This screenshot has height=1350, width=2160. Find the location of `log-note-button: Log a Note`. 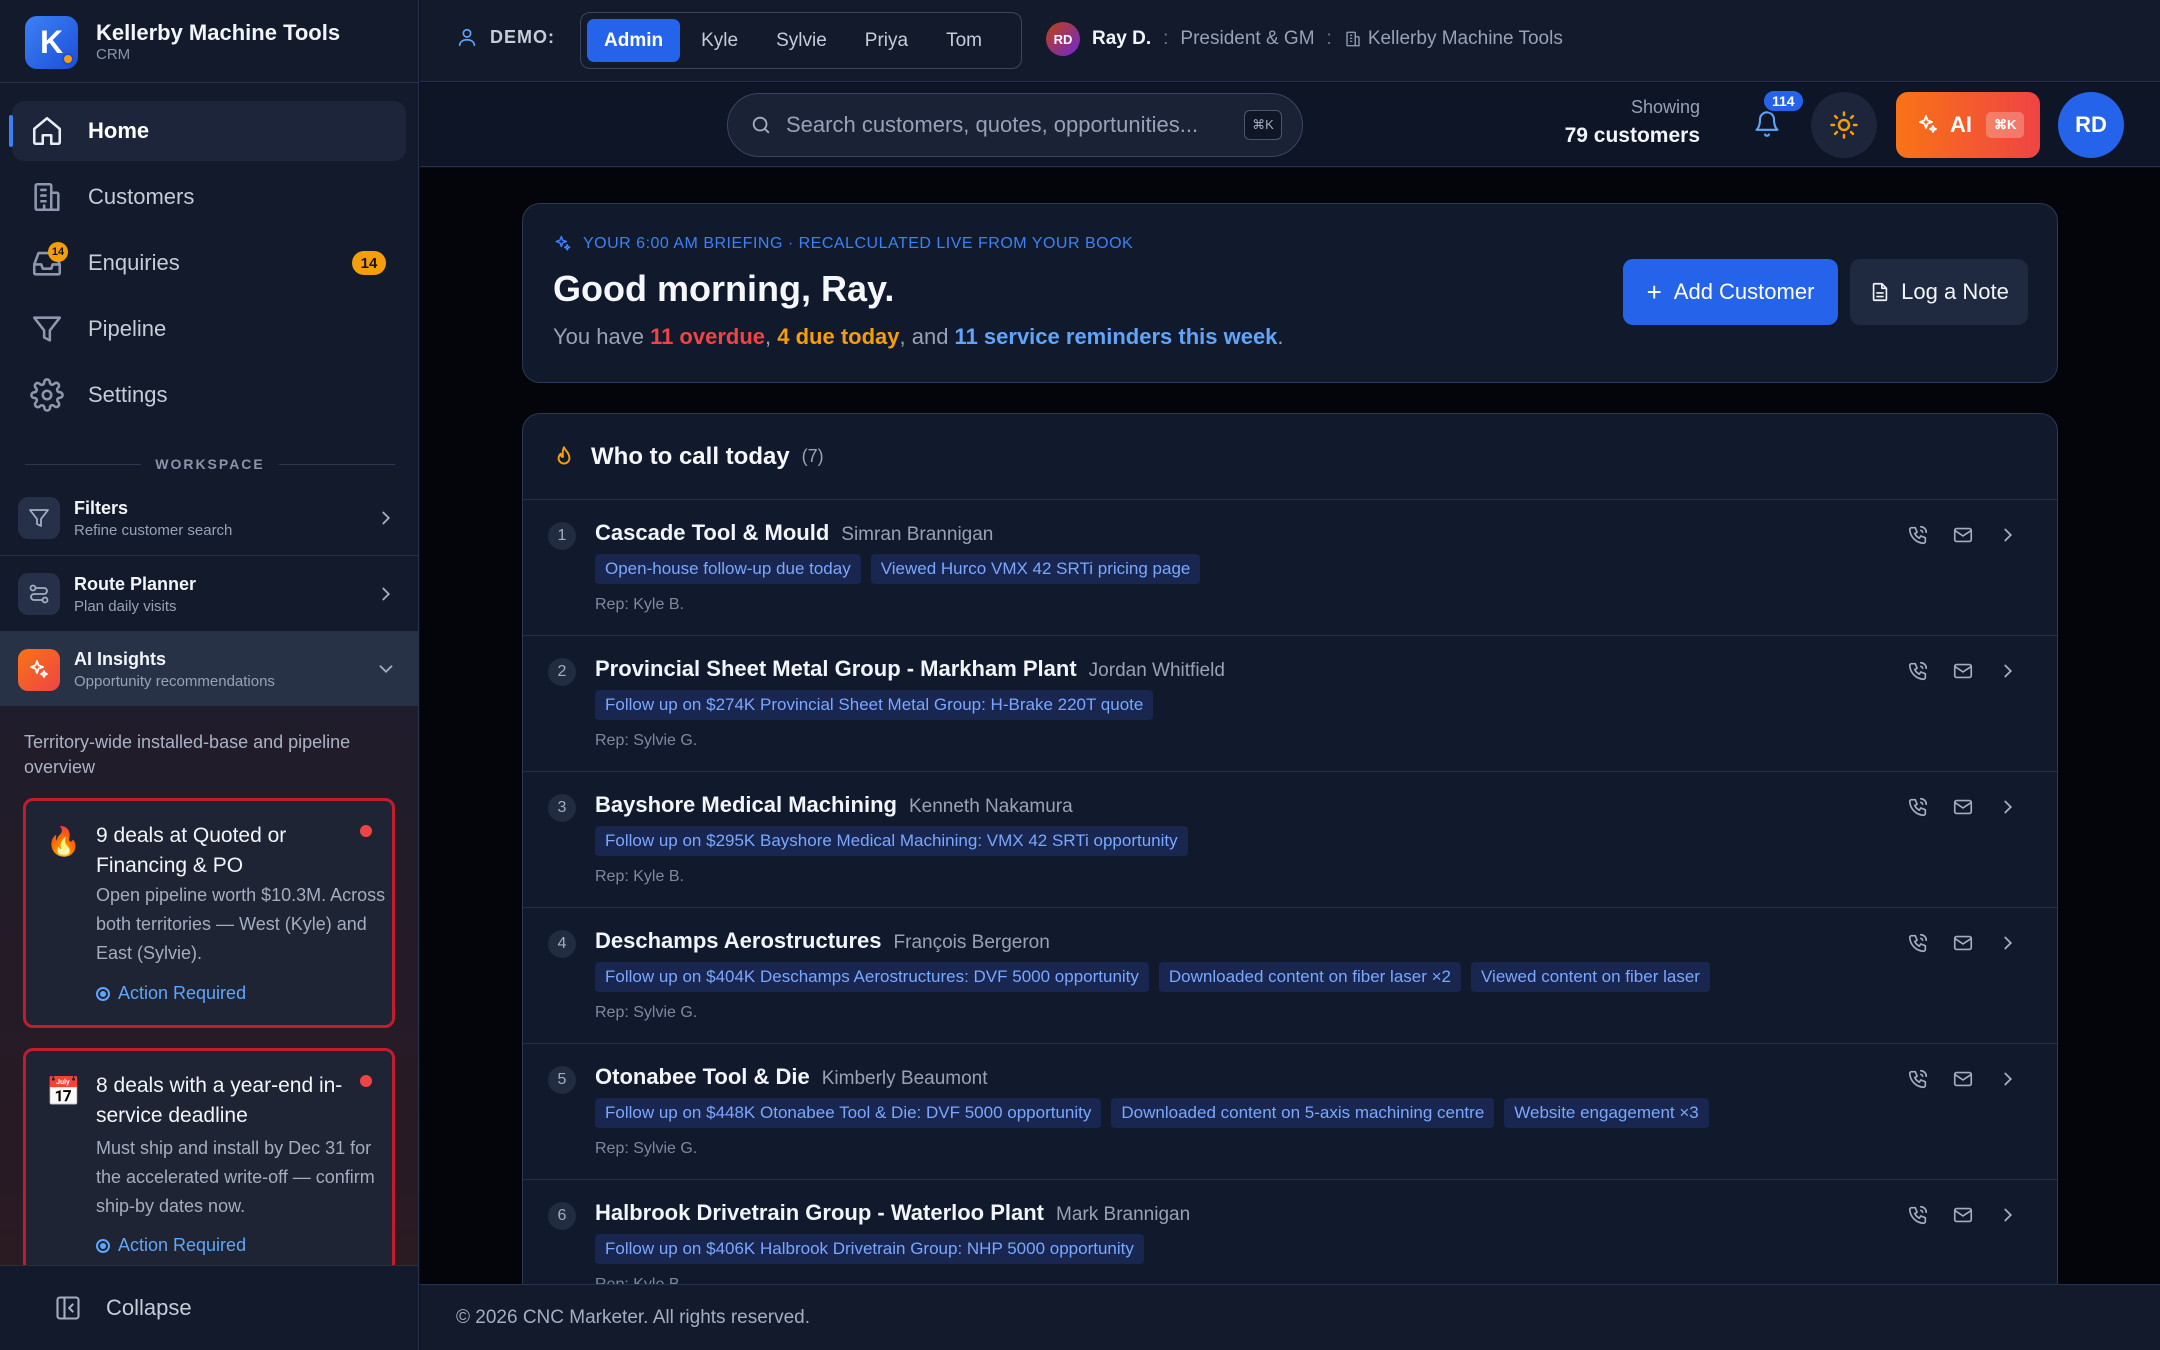

log-note-button: Log a Note is located at coordinates (1939, 292).